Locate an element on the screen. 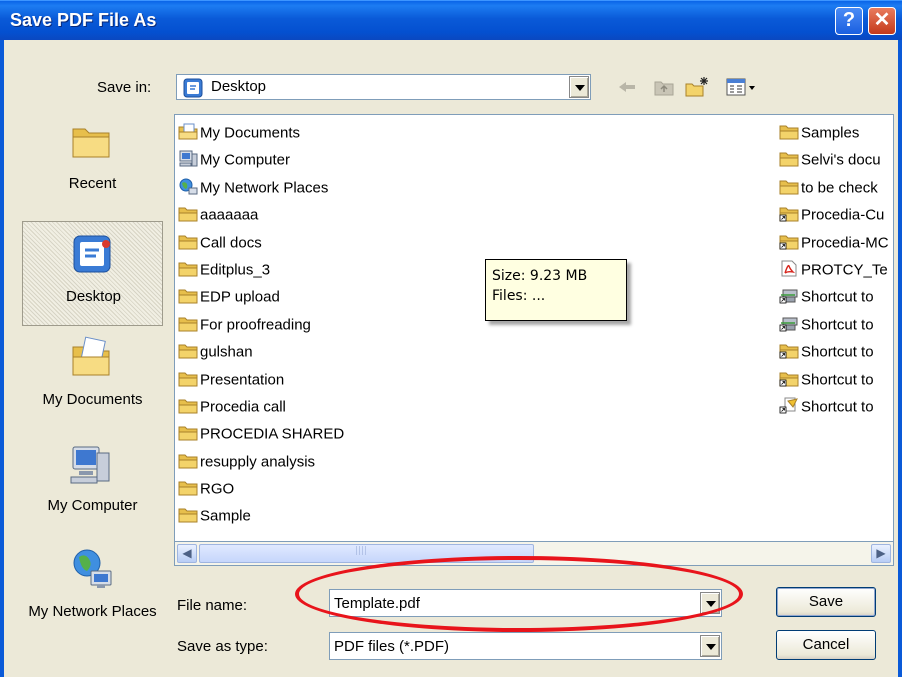 This screenshot has width=902, height=677. close-icon: ✕ is located at coordinates (882, 20).